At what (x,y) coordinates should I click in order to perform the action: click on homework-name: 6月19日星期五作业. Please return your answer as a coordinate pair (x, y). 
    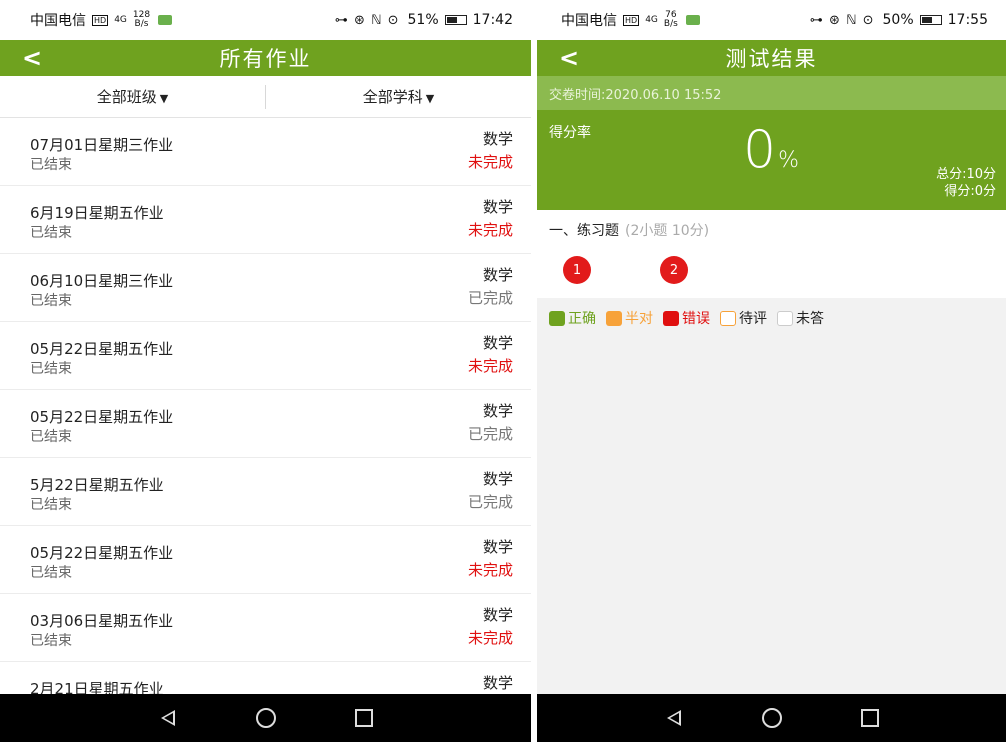
    Looking at the image, I should click on (97, 213).